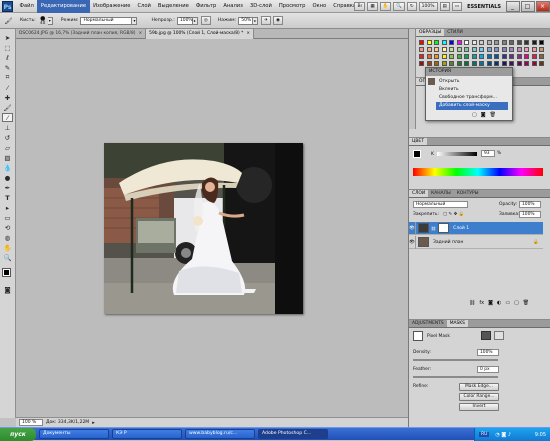 The height and width of the screenshot is (441, 550). What do you see at coordinates (7, 177) in the screenshot?
I see `dodge-tool-icon: ●` at bounding box center [7, 177].